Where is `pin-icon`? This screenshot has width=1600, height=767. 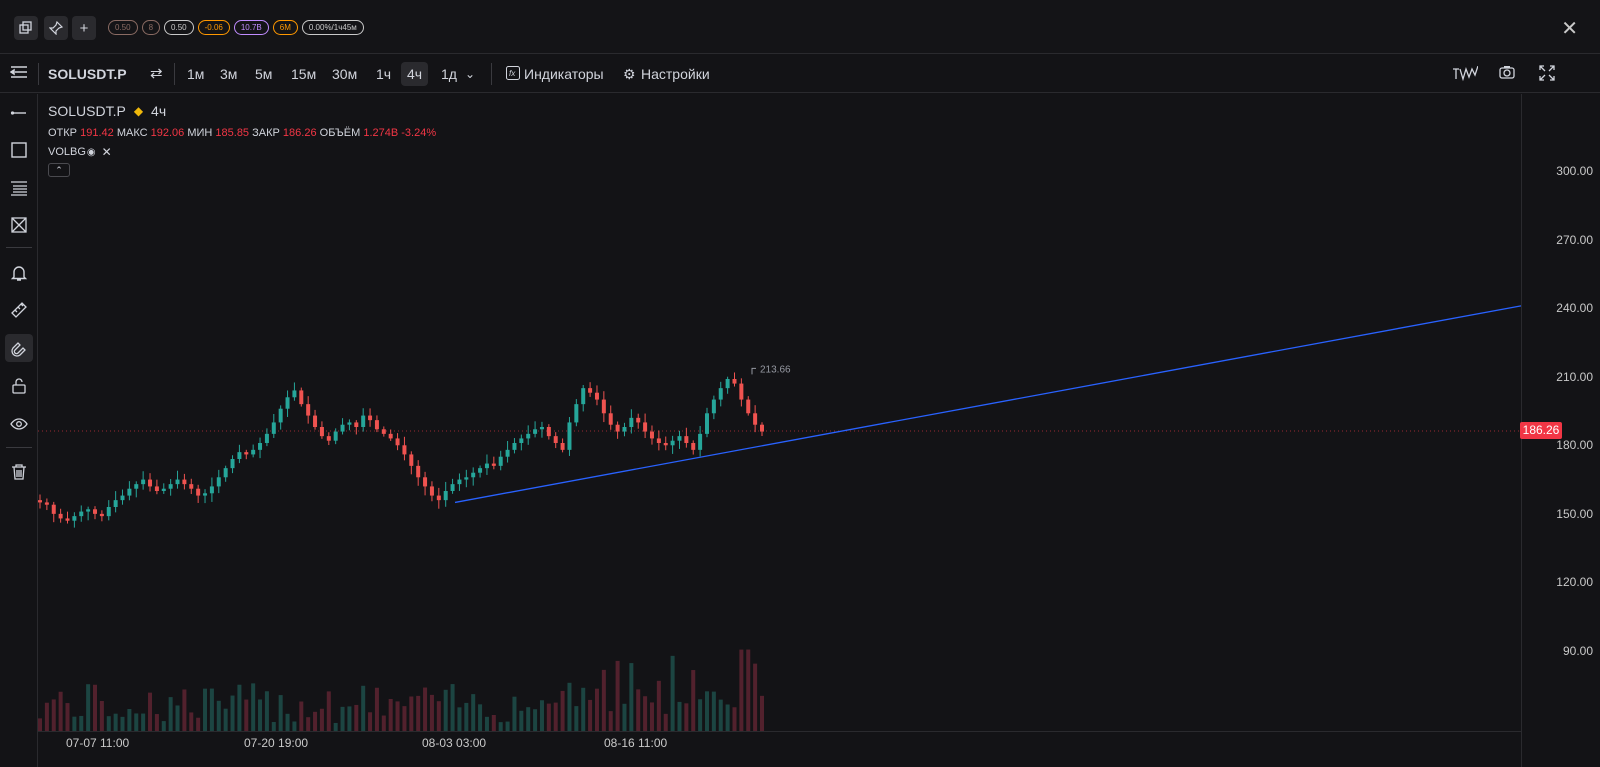
pin-icon is located at coordinates (56, 28).